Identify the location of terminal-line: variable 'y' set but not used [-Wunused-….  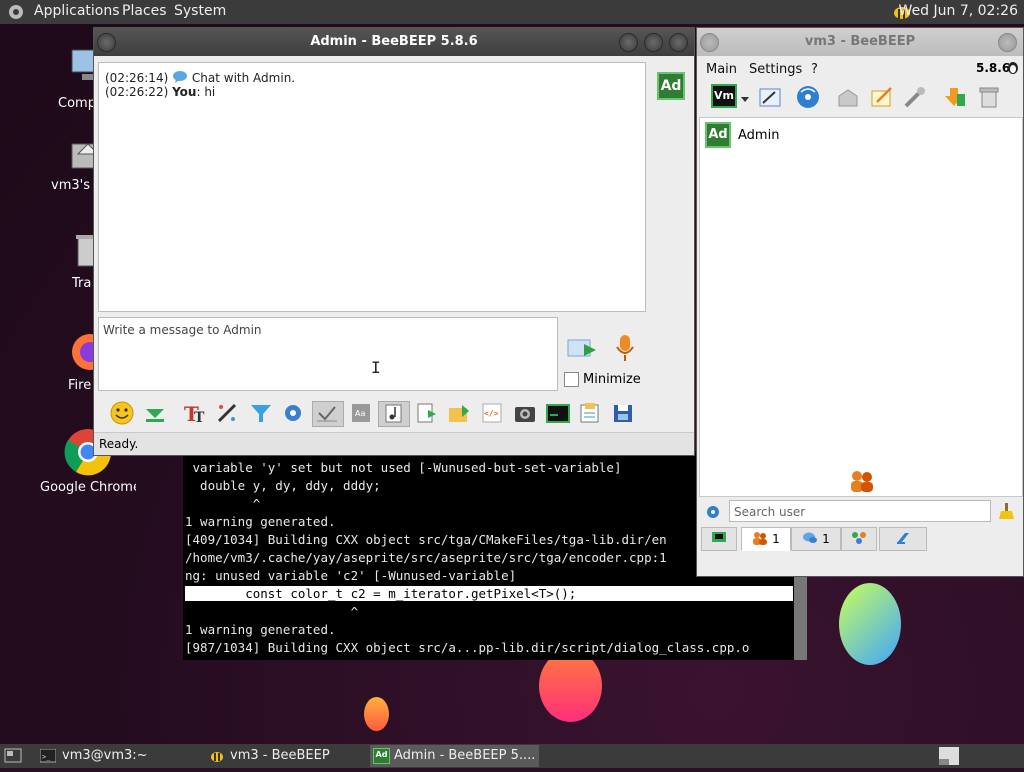
(403, 467).